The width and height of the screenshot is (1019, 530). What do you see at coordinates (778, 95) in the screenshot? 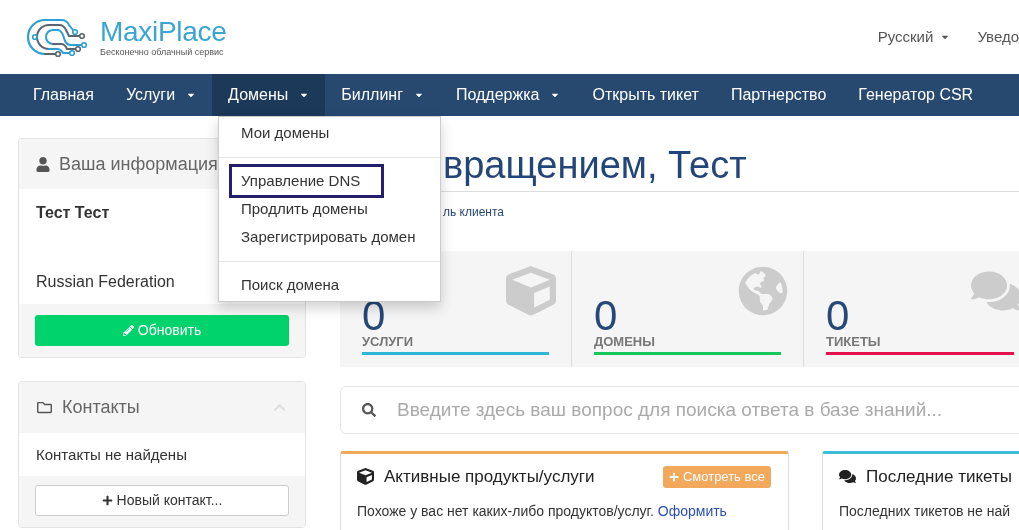
I see `nav-item: Партнерство` at bounding box center [778, 95].